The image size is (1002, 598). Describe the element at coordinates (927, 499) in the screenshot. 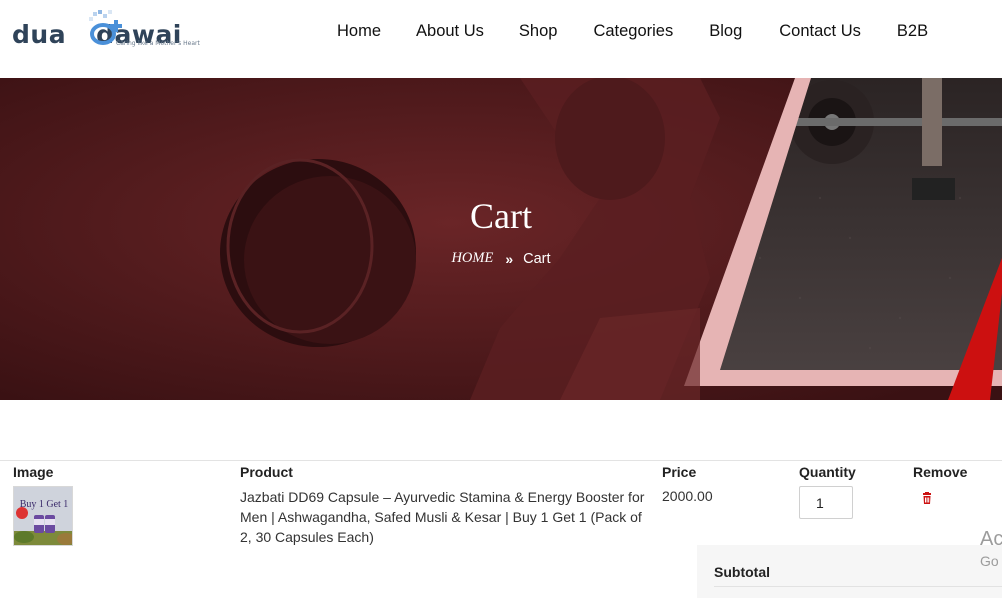

I see `trash-icon` at that location.